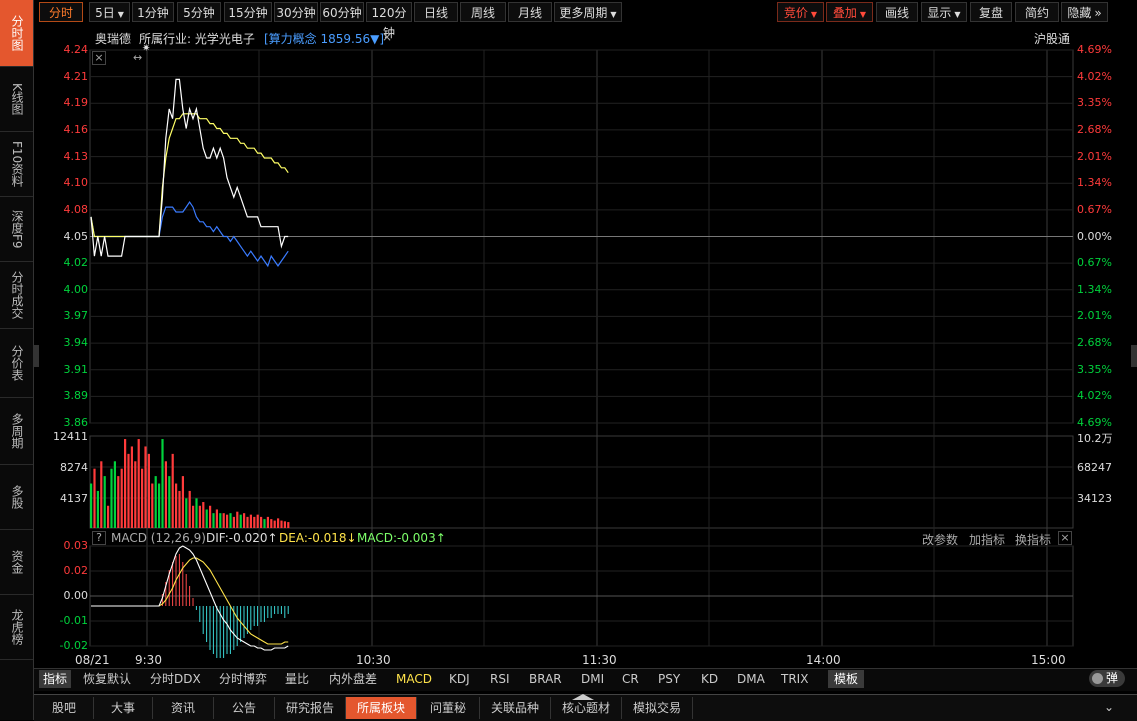  Describe the element at coordinates (1094, 209) in the screenshot. I see `pct-axis-label: 0.67%` at that location.